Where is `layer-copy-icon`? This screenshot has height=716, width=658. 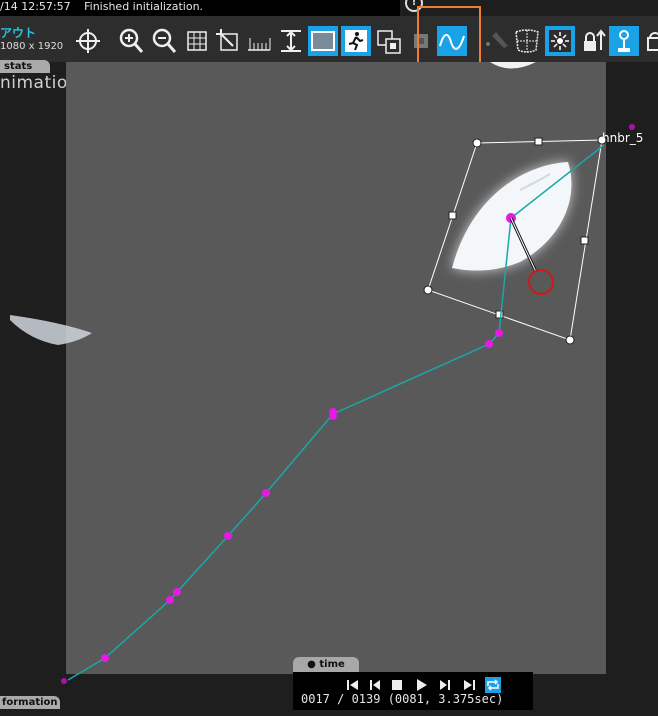 layer-copy-icon is located at coordinates (389, 42).